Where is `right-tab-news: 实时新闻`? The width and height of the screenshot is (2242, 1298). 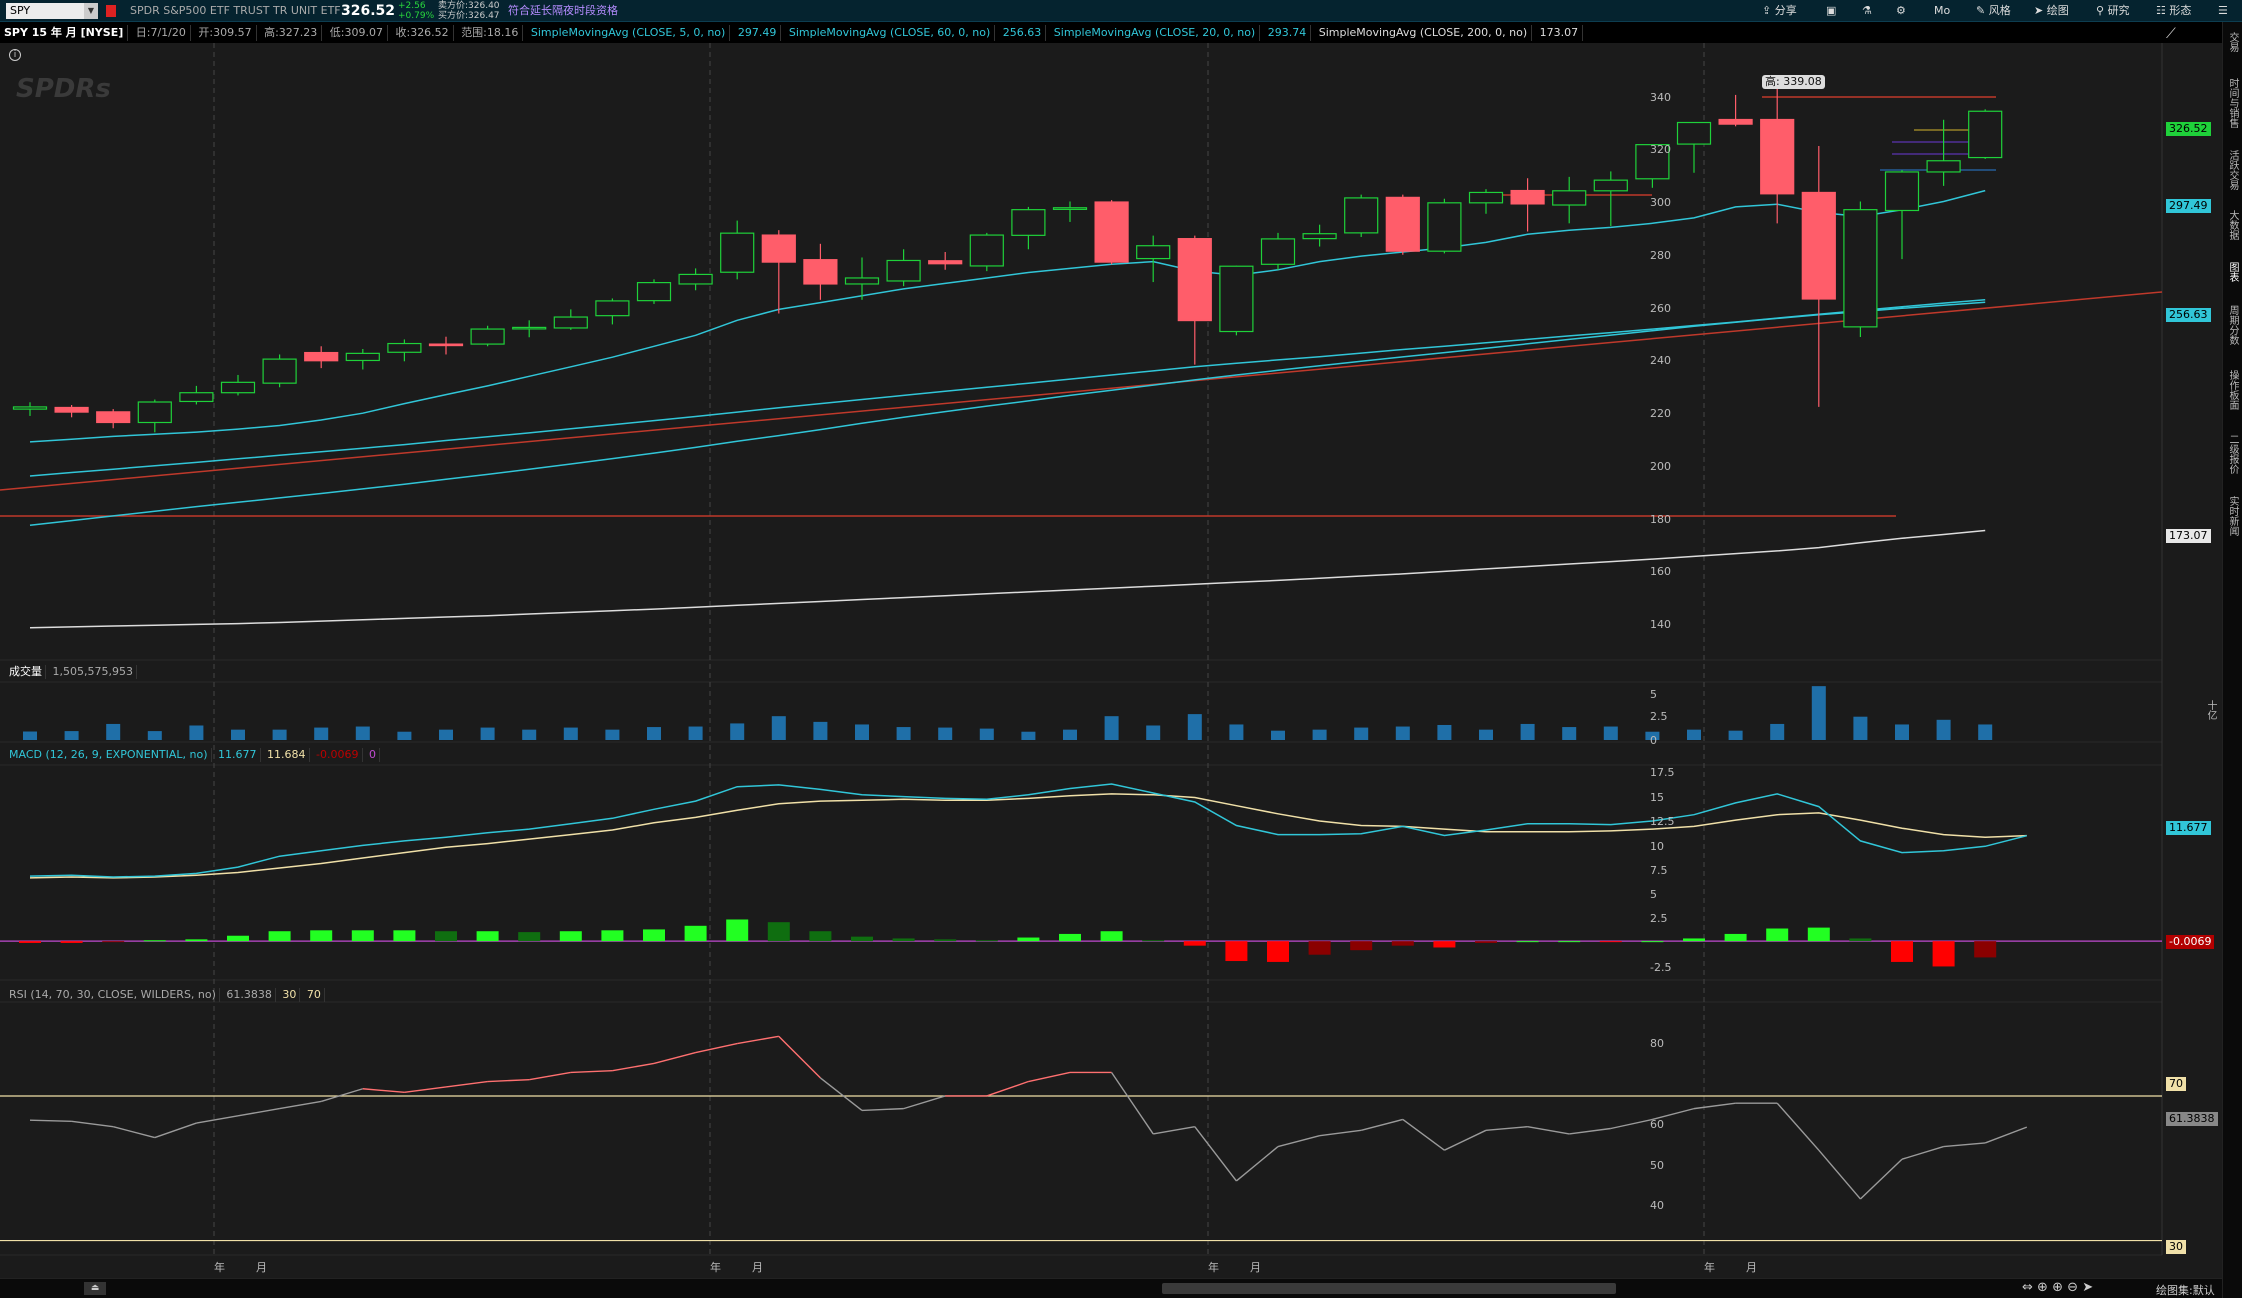
right-tab-news: 实时新闻 is located at coordinates (2232, 516).